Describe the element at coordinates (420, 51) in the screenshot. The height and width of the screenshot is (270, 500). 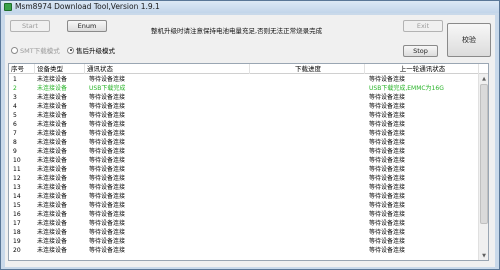
I see `stop-button: Stop` at that location.